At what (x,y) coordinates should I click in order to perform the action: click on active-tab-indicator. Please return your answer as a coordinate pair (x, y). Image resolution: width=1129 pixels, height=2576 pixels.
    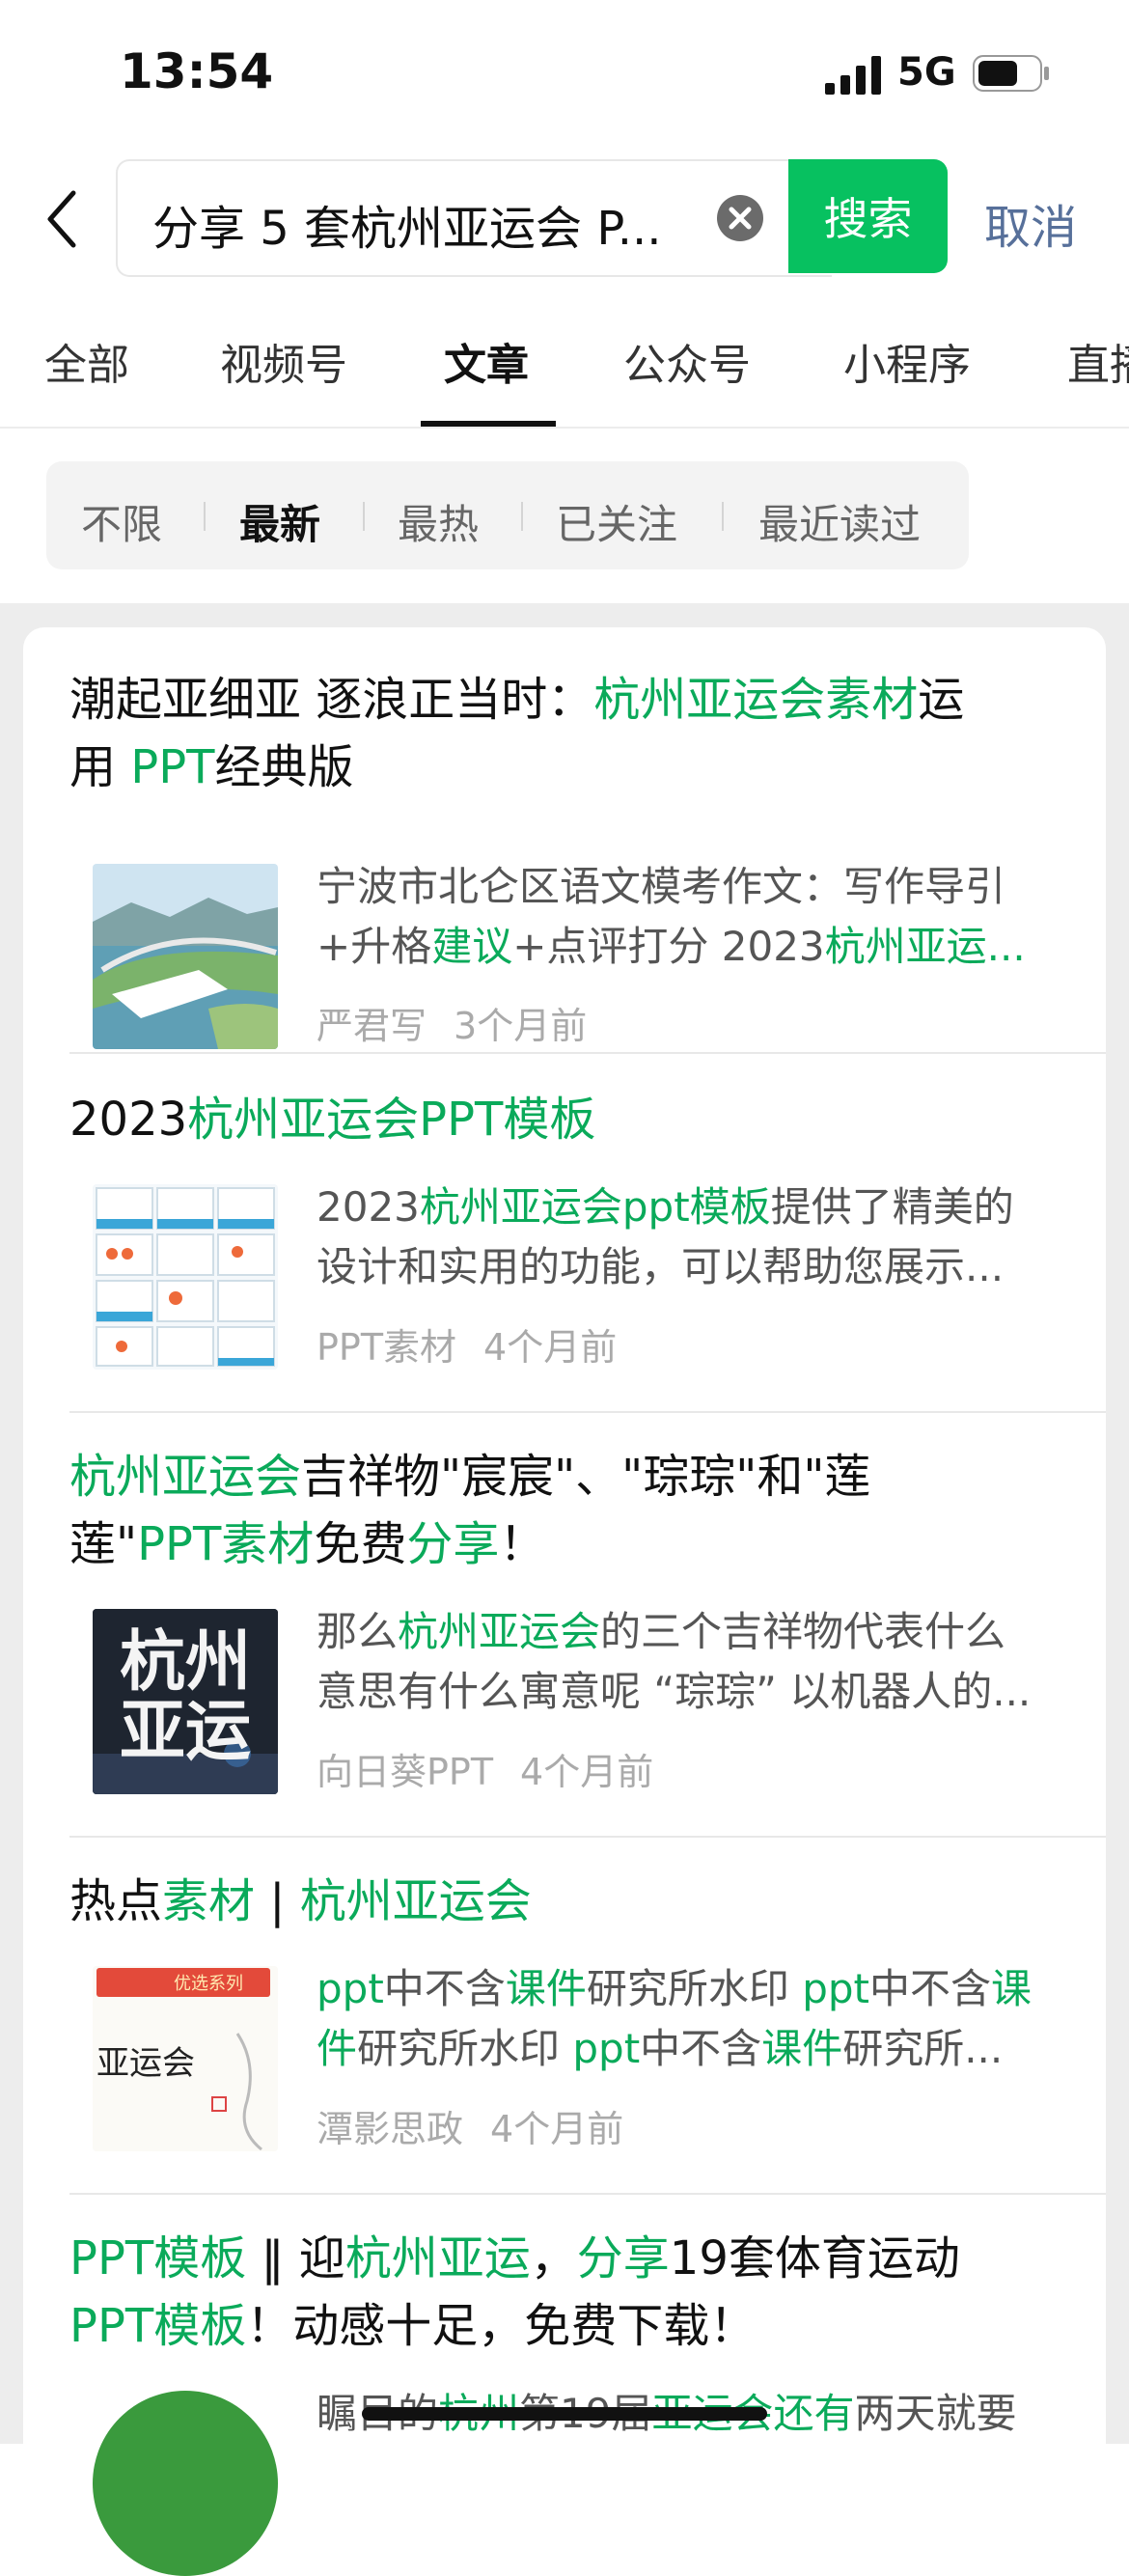
    Looking at the image, I should click on (488, 424).